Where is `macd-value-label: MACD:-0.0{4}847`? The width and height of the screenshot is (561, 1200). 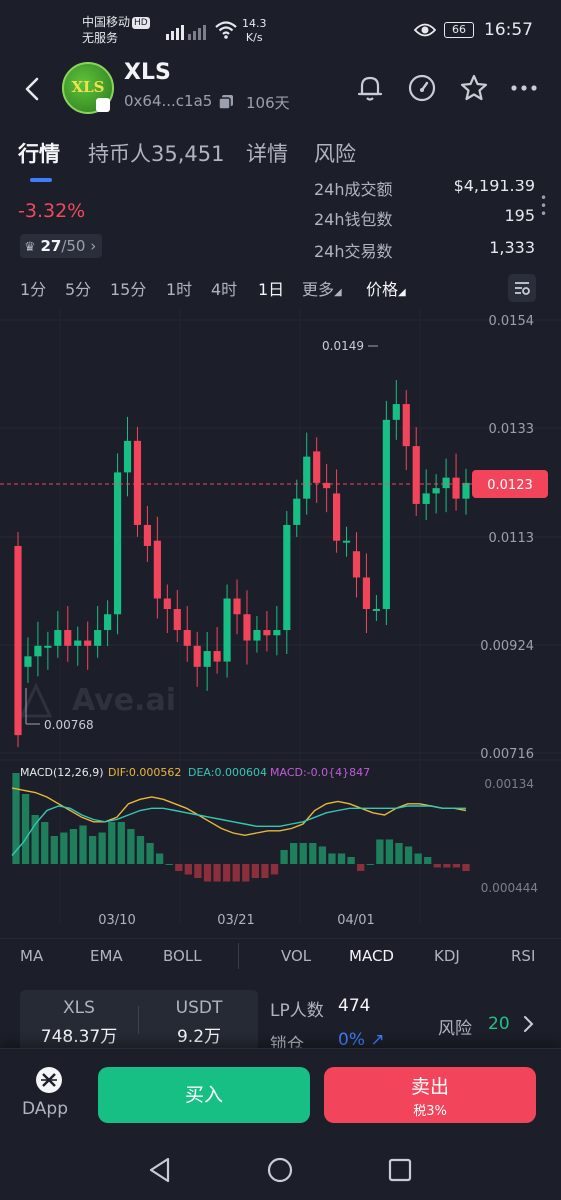
macd-value-label: MACD:-0.0{4}847 is located at coordinates (320, 772).